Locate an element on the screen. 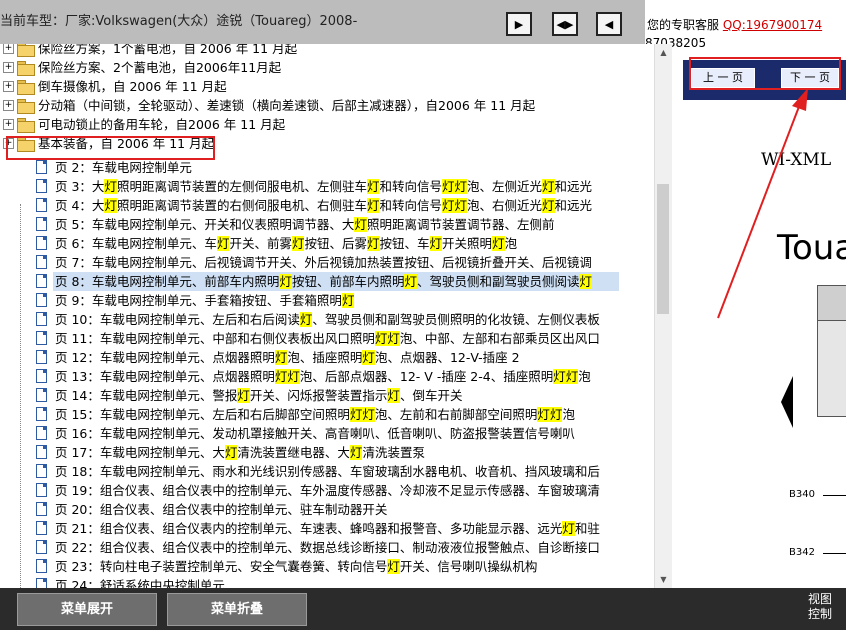 The width and height of the screenshot is (846, 630). tree-page-item: 页 20：组合仪表、组合仪表中的控制单元、驻车制动器开关 is located at coordinates (327, 509).